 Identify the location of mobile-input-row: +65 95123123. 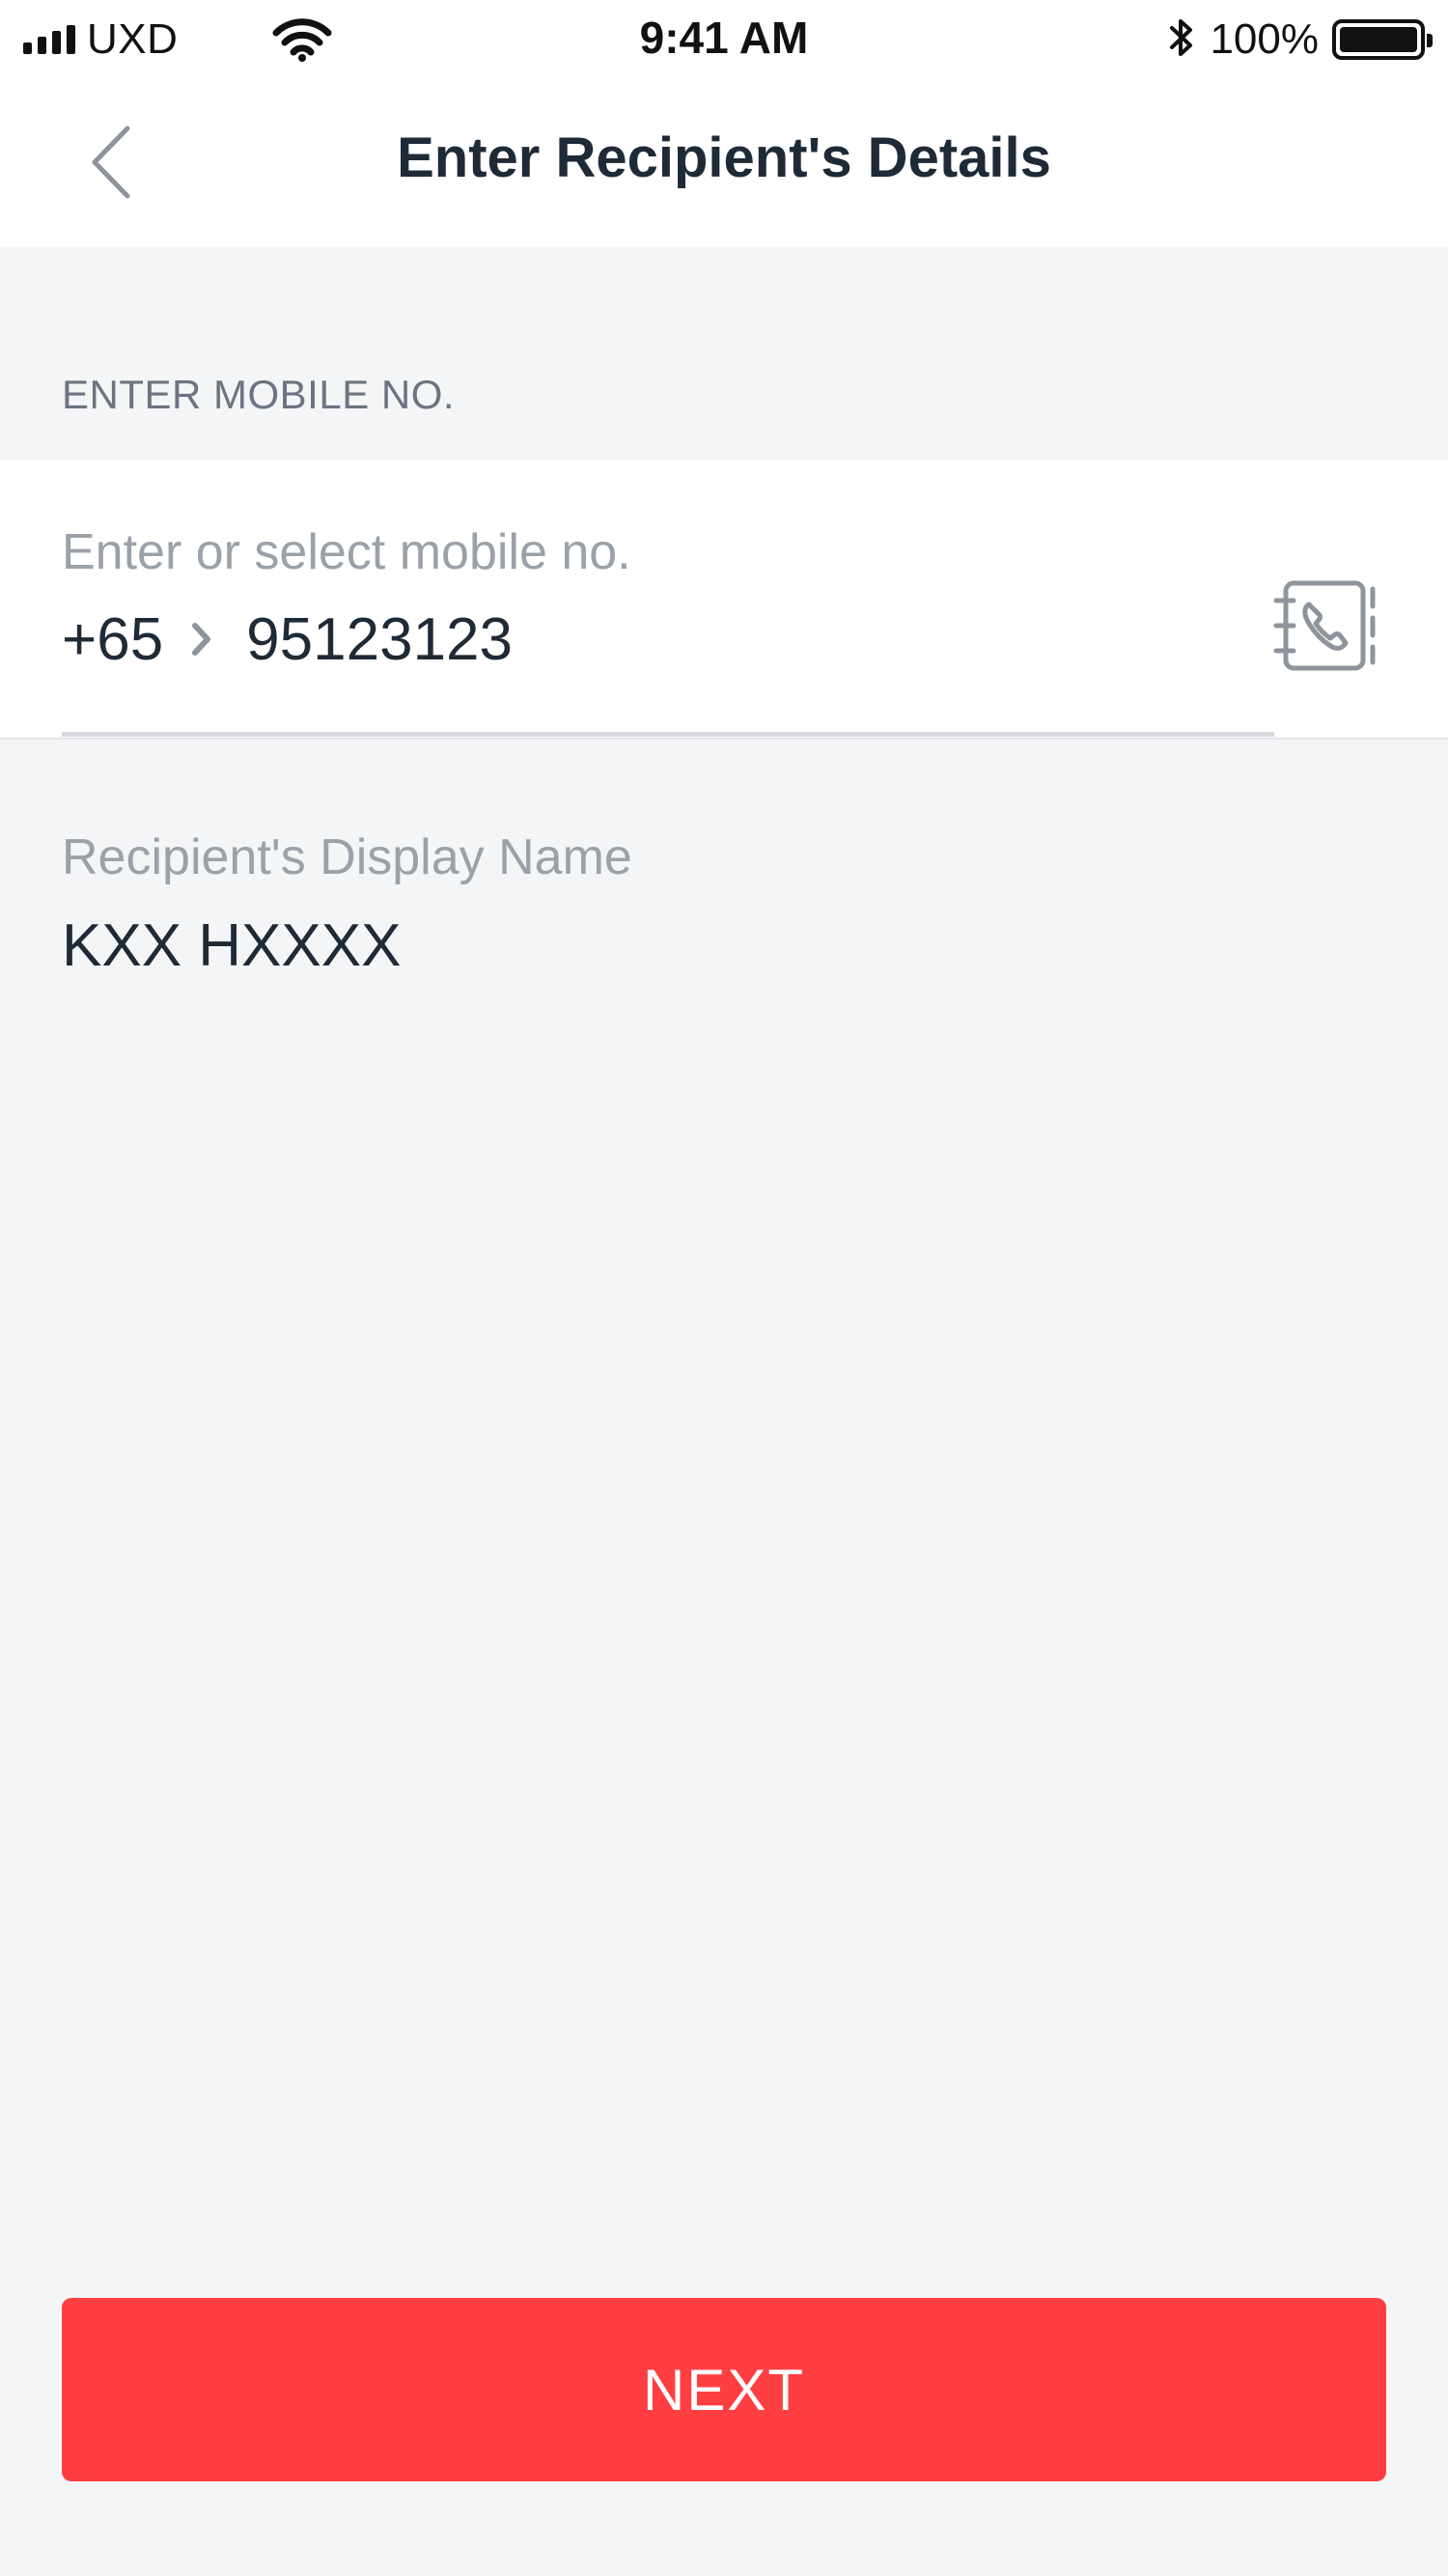
(288, 640).